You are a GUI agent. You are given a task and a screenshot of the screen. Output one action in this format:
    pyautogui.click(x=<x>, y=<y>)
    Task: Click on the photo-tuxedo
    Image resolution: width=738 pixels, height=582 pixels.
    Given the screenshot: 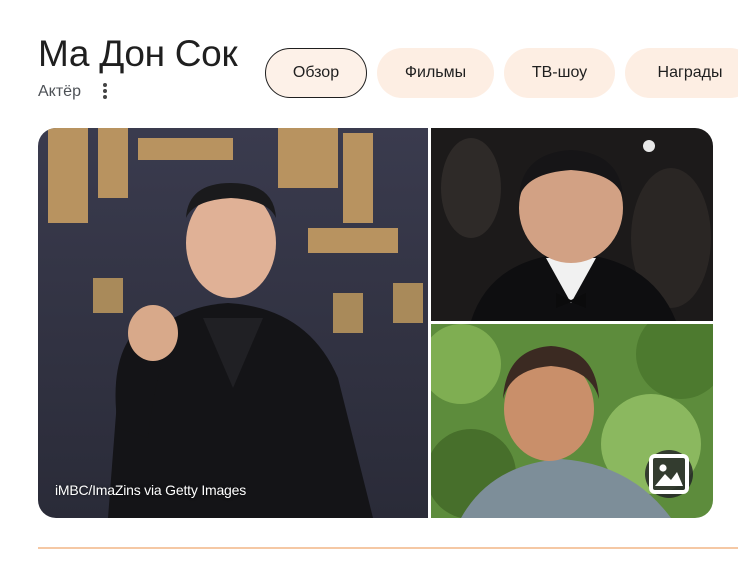 What is the action you would take?
    pyautogui.click(x=572, y=224)
    